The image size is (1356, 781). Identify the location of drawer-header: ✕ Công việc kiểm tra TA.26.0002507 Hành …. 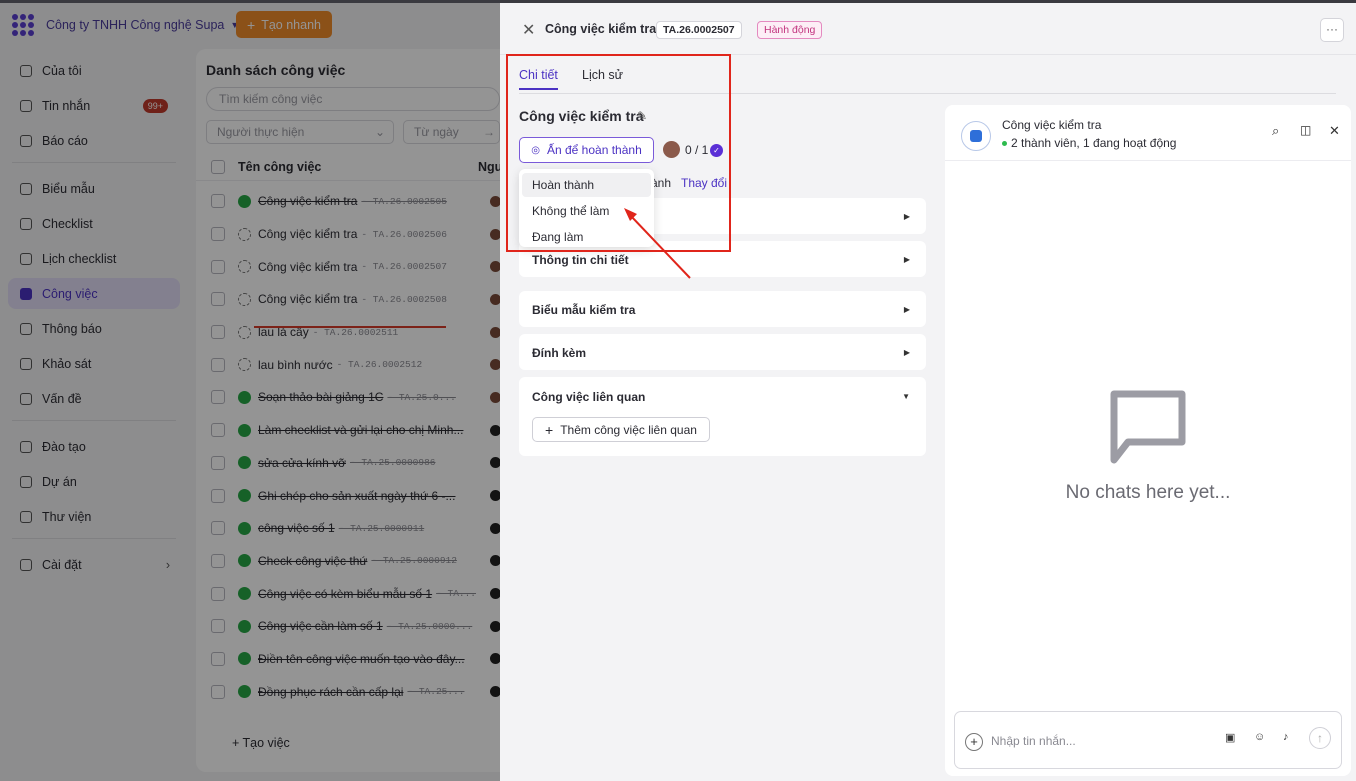
(928, 29).